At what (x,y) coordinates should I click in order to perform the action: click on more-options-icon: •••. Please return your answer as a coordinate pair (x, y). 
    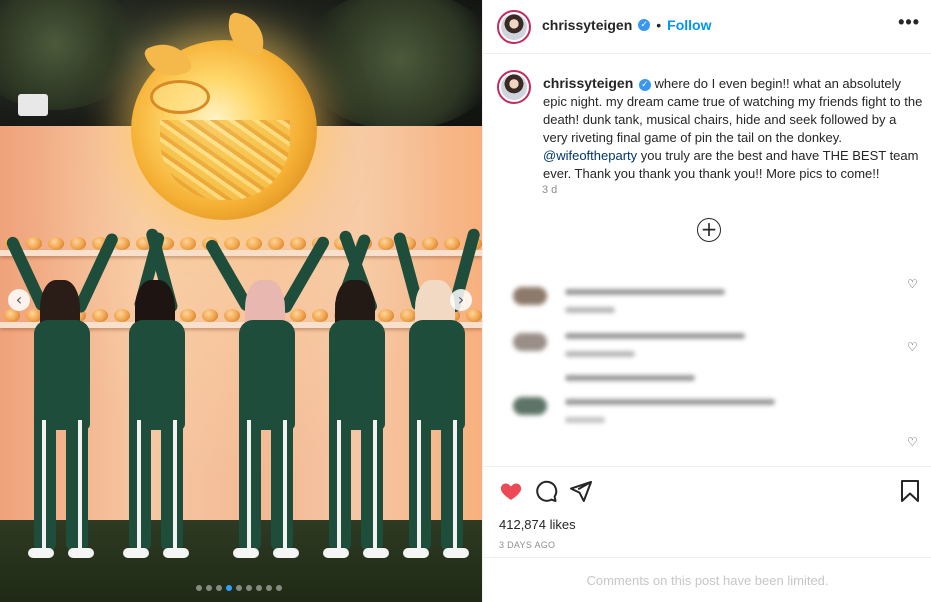
    Looking at the image, I should click on (909, 22).